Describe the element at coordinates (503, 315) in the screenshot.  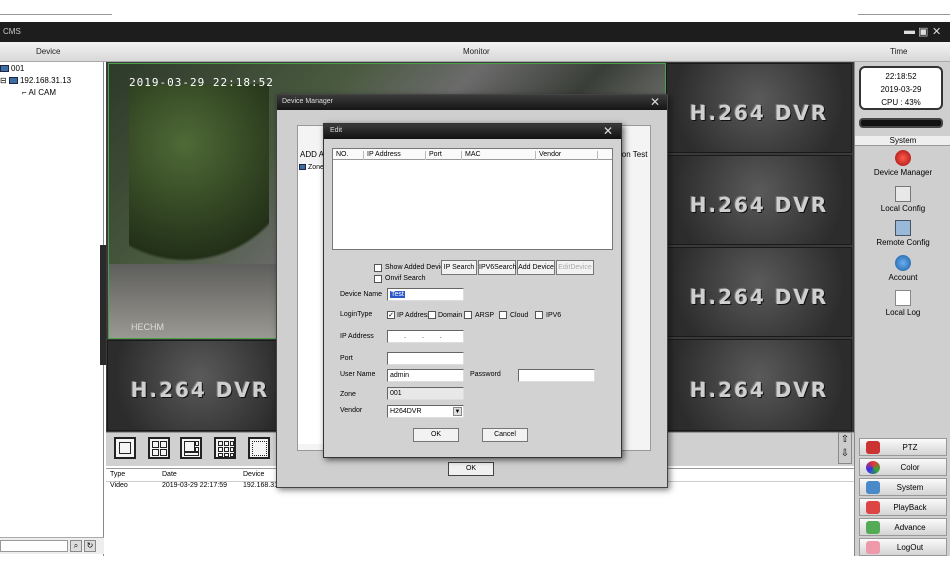
I see `cloud-checkbox` at that location.